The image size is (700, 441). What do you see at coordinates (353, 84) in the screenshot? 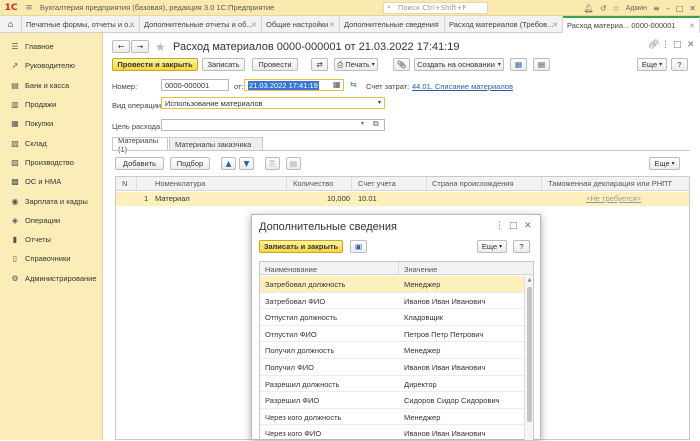
I see `date-action-icon: ⇆` at bounding box center [353, 84].